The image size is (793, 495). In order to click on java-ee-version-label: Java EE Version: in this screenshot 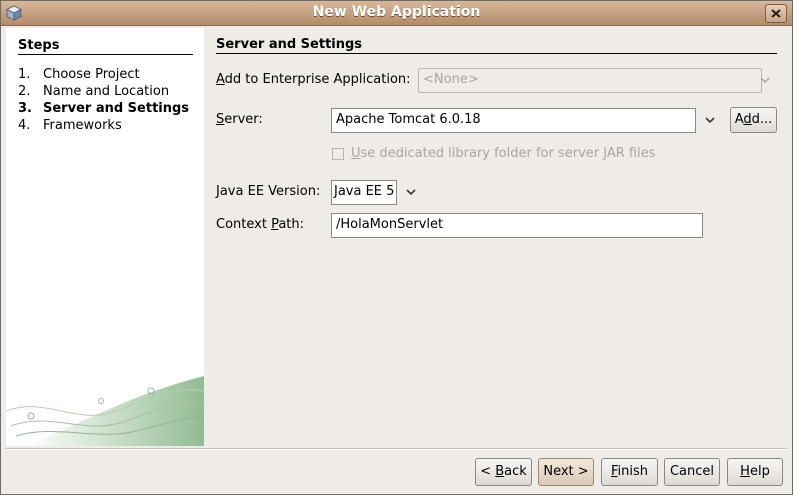, I will do `click(268, 191)`.